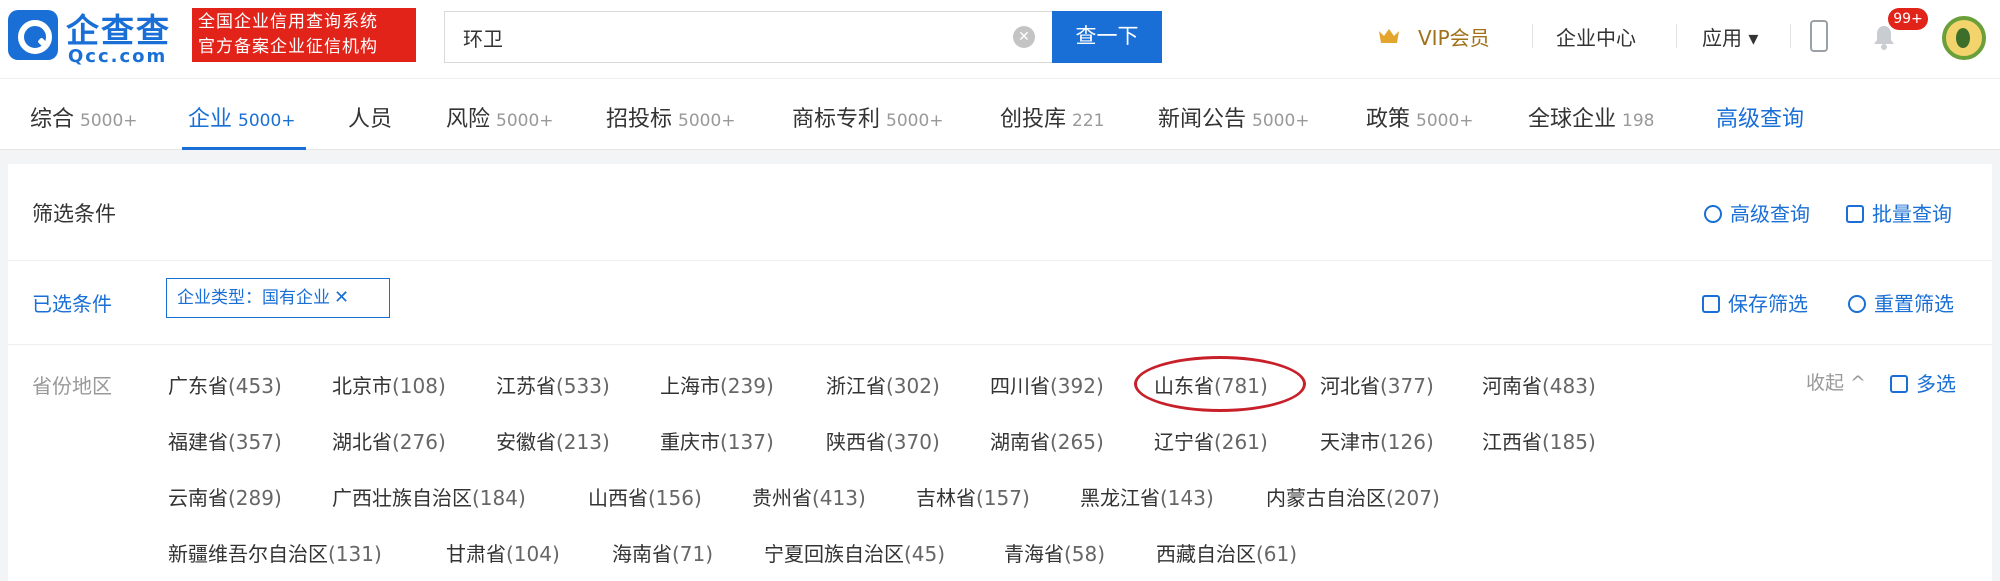 Image resolution: width=2000 pixels, height=581 pixels. Describe the element at coordinates (288, 22) in the screenshot. I see `badge-line-1: 全国企业信用查询系统` at that location.